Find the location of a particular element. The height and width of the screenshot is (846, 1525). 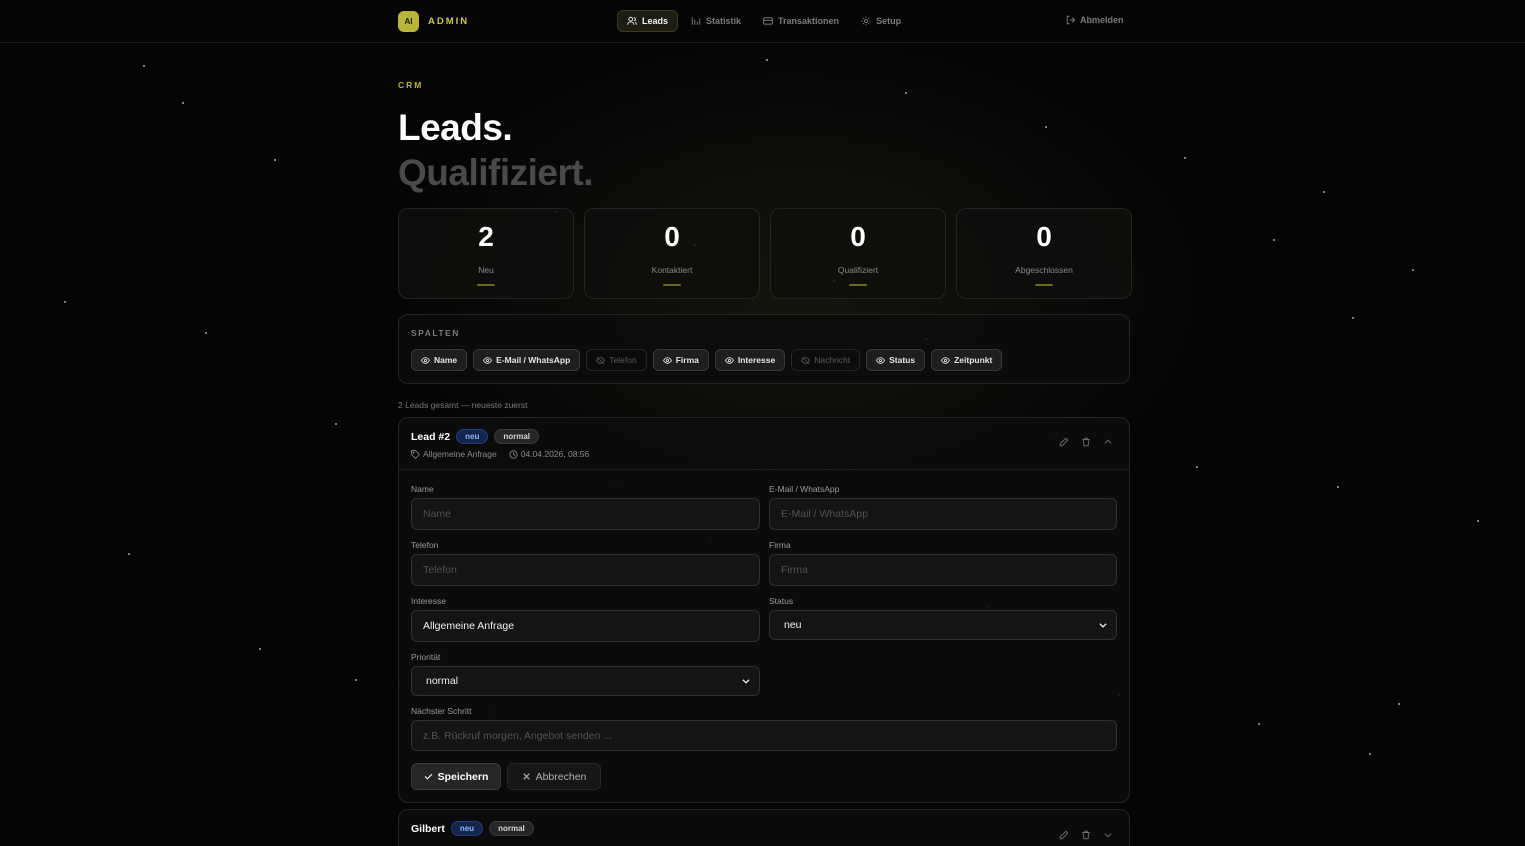

chevron-up-icon is located at coordinates (1108, 442).